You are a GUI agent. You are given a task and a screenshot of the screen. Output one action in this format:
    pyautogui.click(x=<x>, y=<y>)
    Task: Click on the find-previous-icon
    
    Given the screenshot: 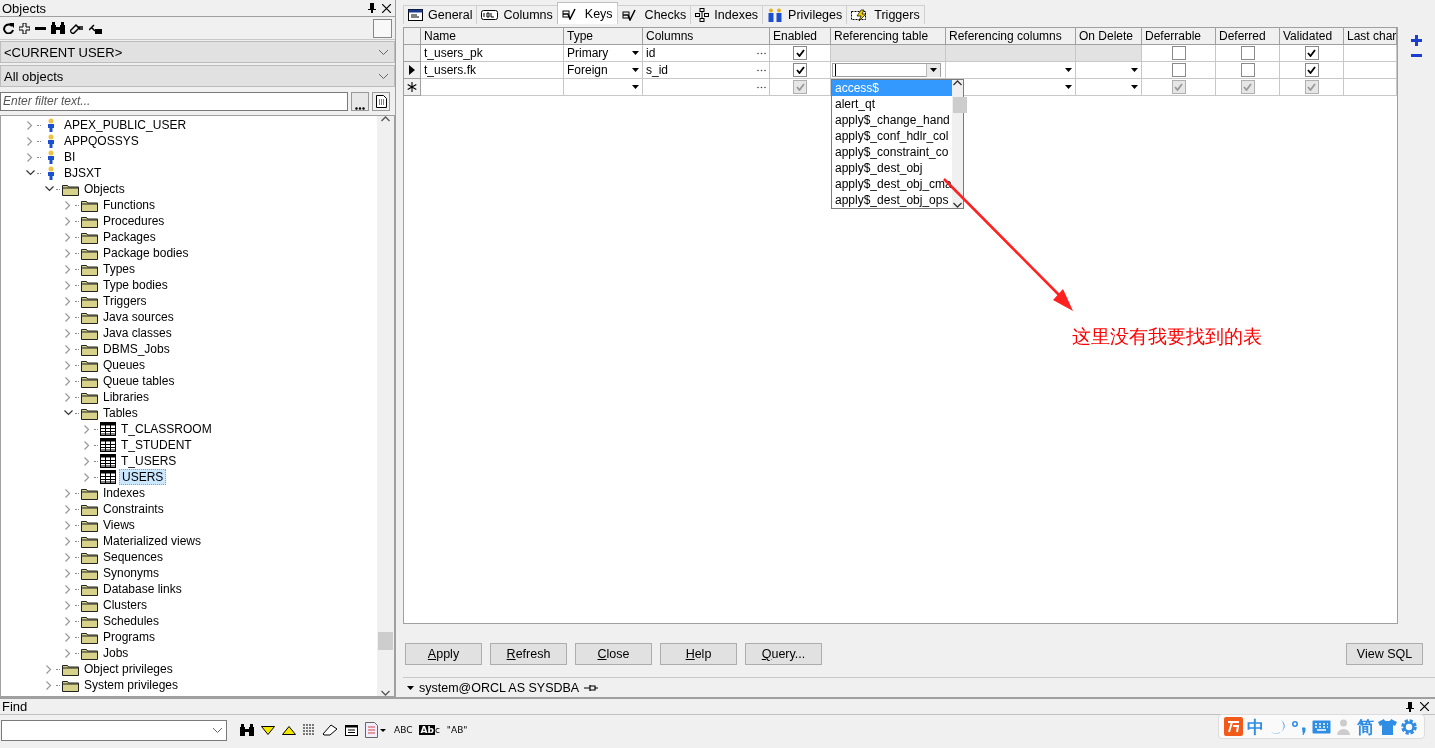 What is the action you would take?
    pyautogui.click(x=289, y=730)
    